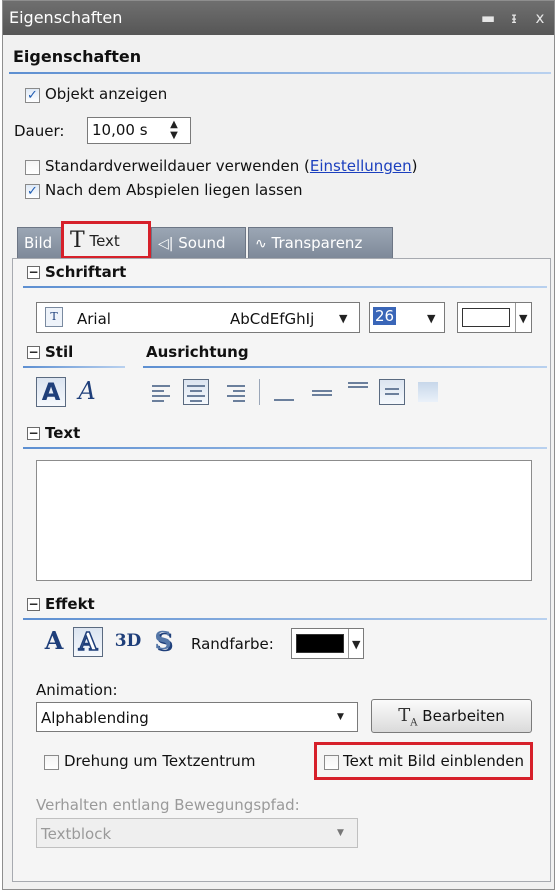 The height and width of the screenshot is (893, 558). What do you see at coordinates (94, 319) in the screenshot?
I see `font-name: Arial` at bounding box center [94, 319].